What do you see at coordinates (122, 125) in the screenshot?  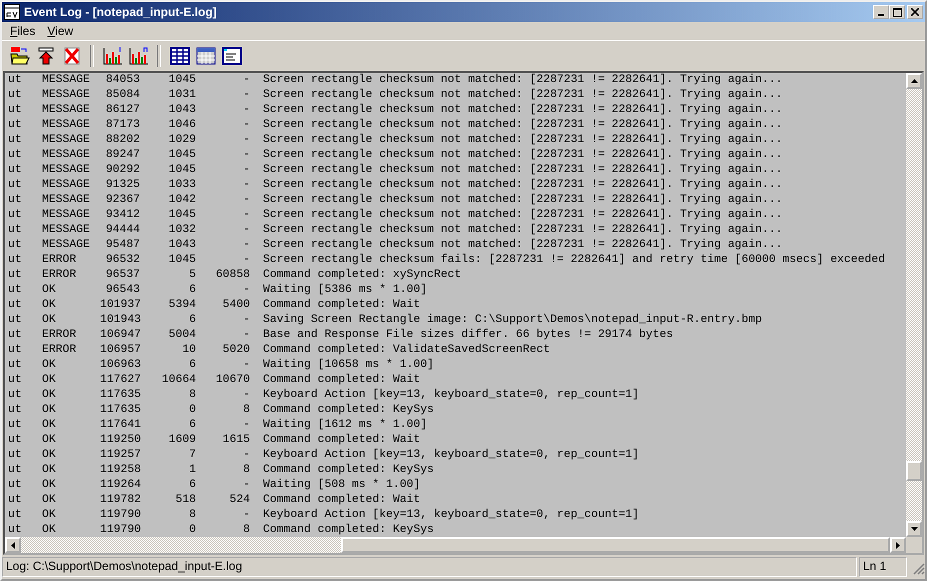 I see `log-time: 87173` at bounding box center [122, 125].